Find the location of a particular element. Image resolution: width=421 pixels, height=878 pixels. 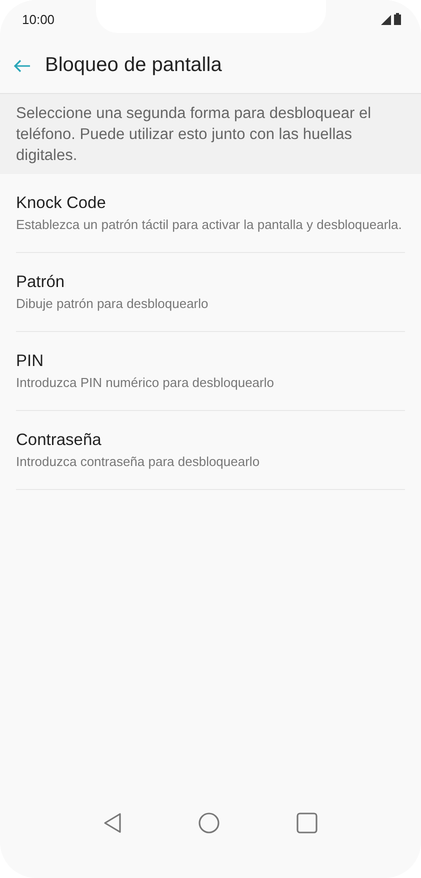

signal-icon is located at coordinates (386, 20).